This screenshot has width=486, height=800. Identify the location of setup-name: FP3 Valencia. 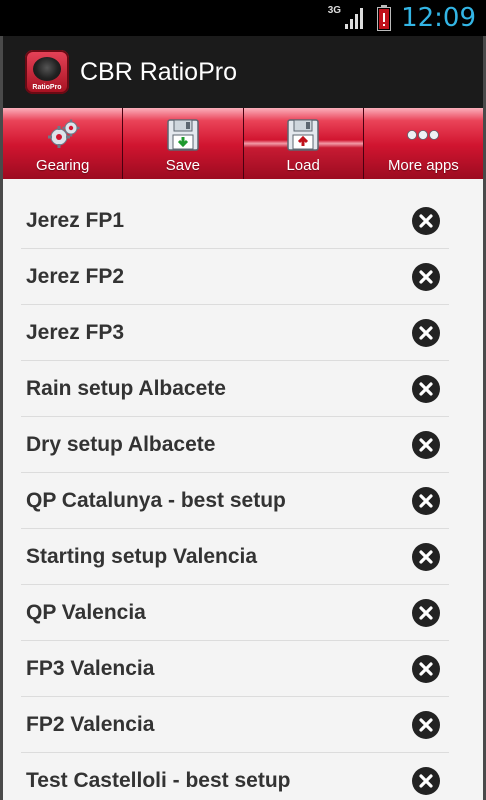
(90, 668).